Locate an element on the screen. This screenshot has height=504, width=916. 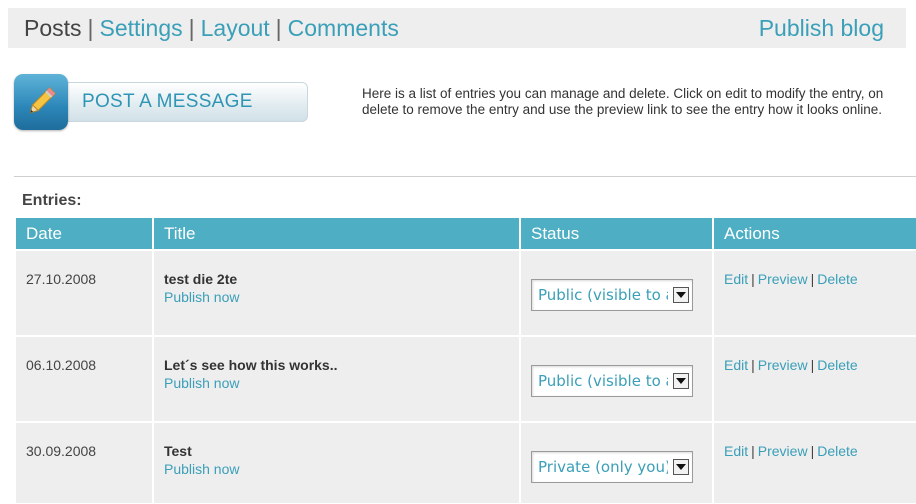
entry-title-cell: Test Publish now is located at coordinates (336, 463).